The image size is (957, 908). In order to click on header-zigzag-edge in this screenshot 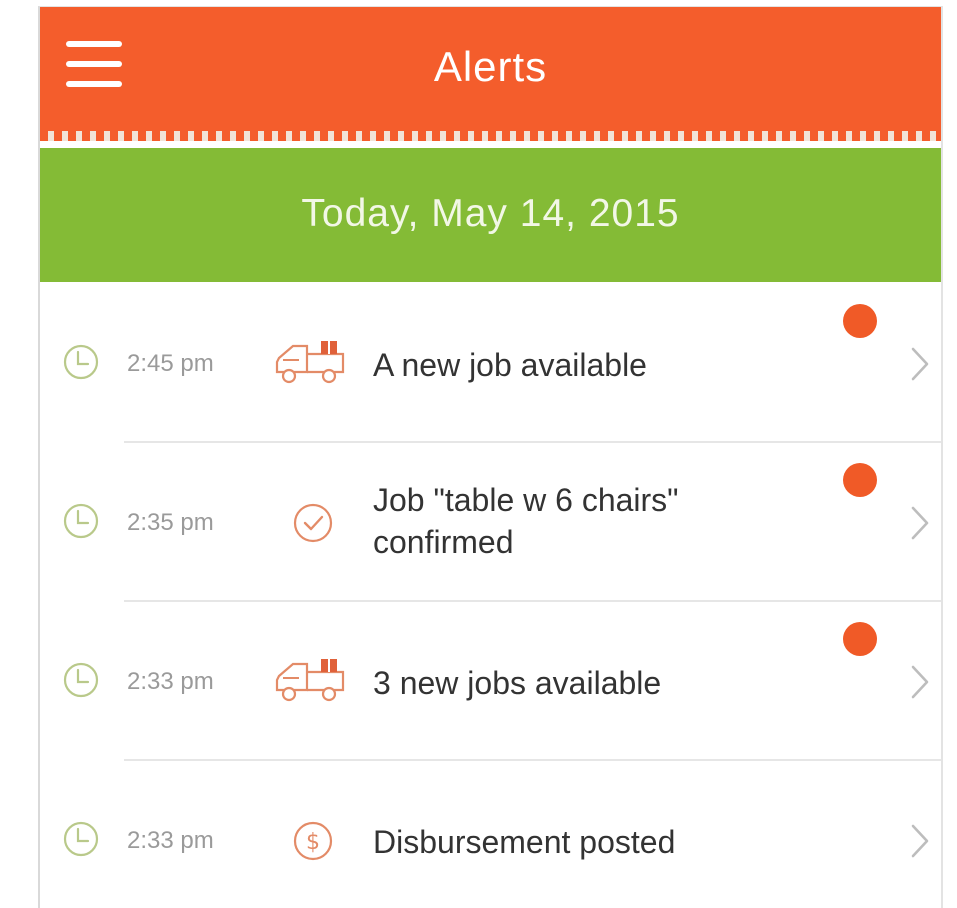, I will do `click(490, 136)`.